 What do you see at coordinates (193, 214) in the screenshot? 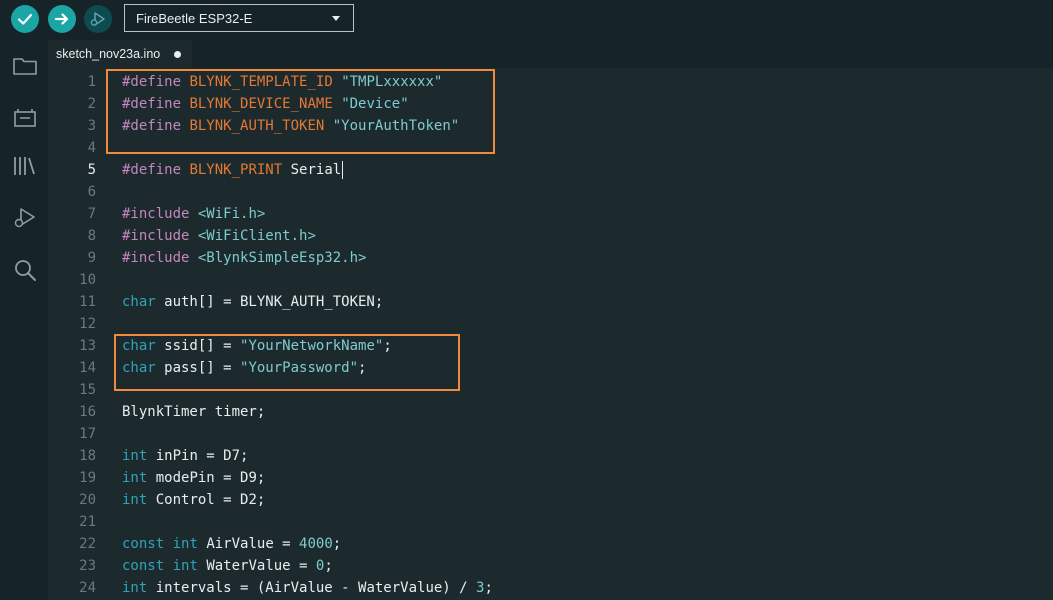
I see `code-text: #include <WiFi.h>` at bounding box center [193, 214].